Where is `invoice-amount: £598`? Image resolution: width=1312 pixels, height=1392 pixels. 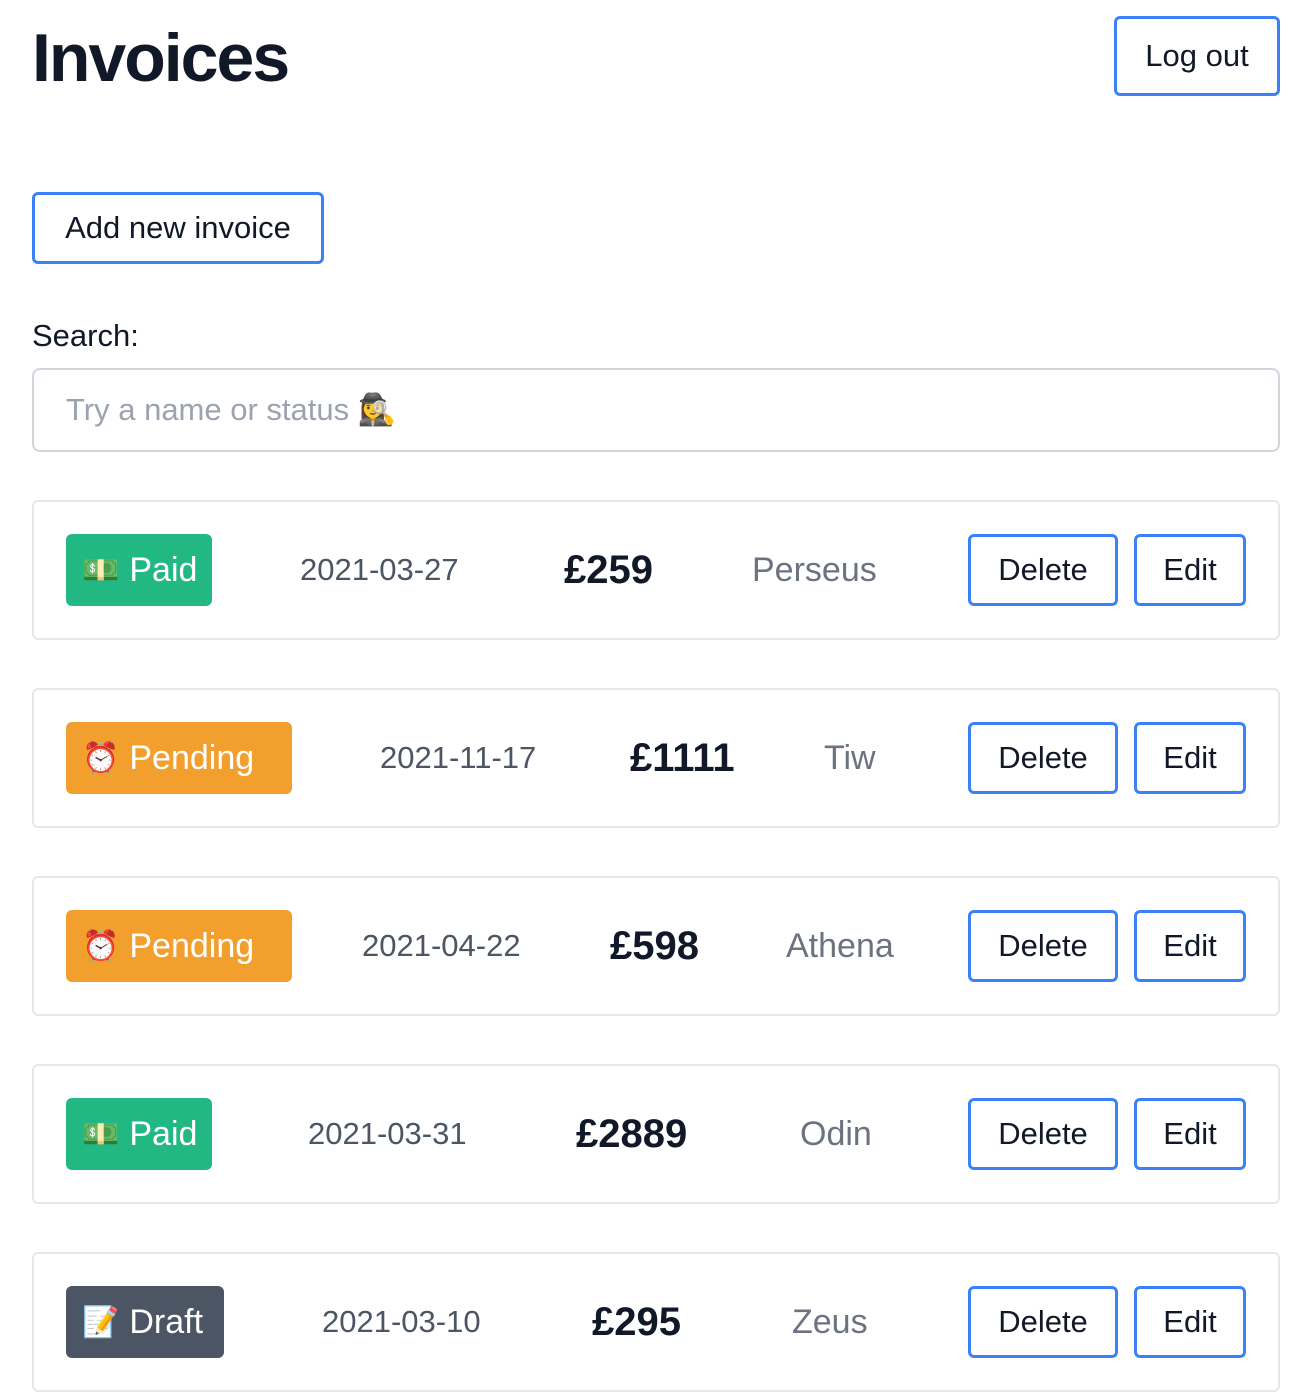 invoice-amount: £598 is located at coordinates (654, 945).